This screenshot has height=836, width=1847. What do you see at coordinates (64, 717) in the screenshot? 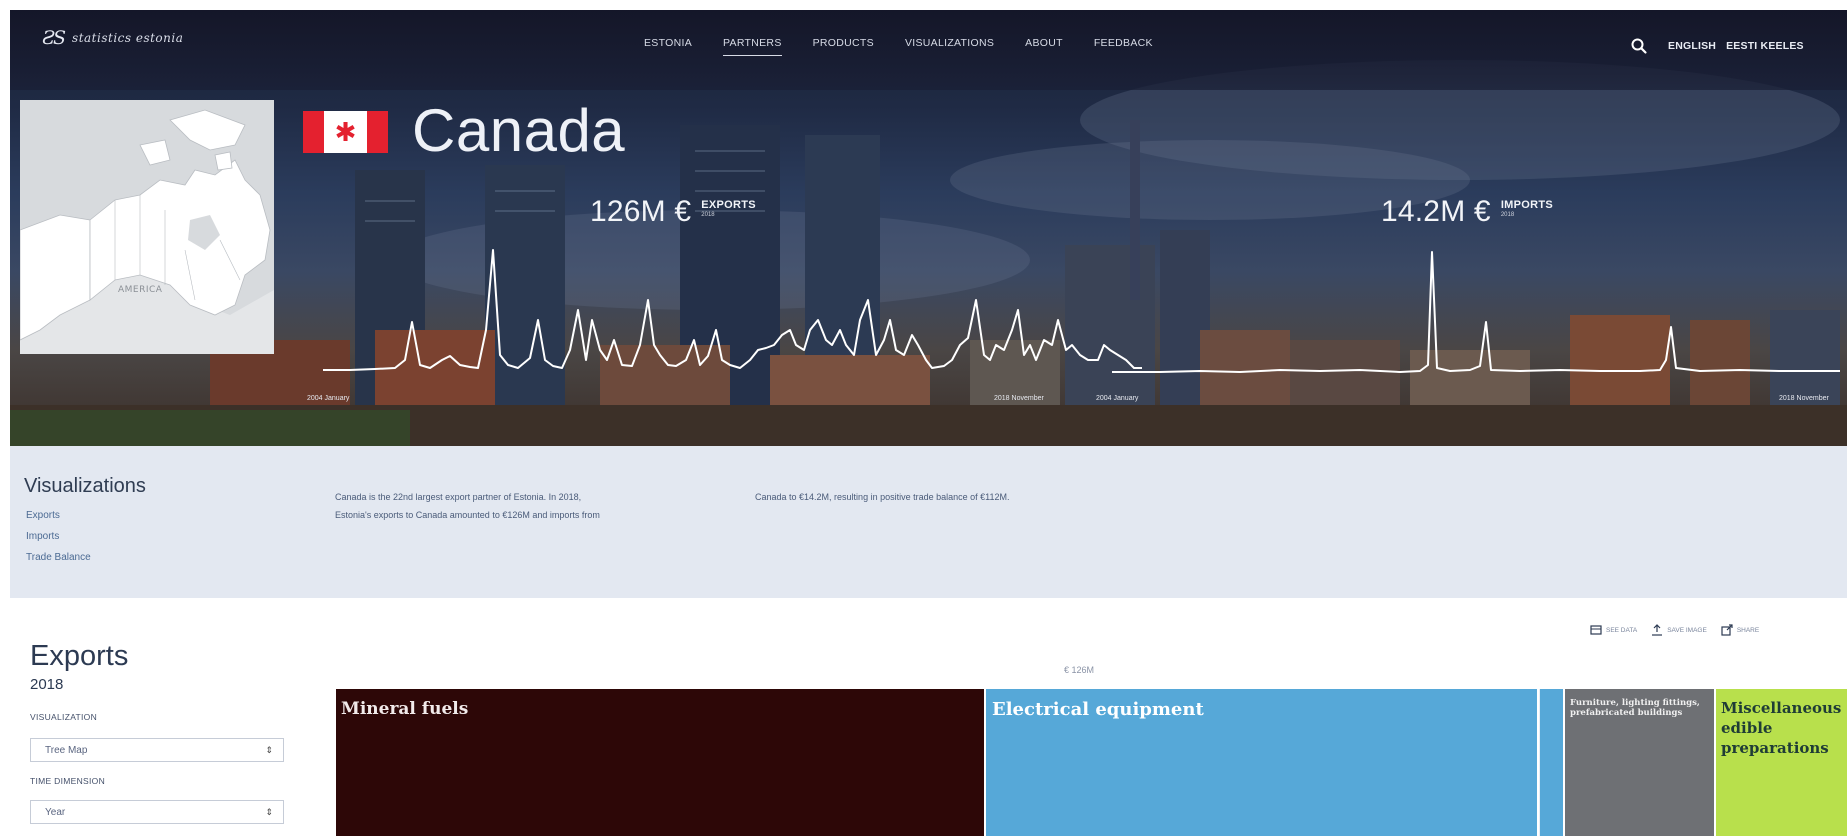
I see `visualization-label: VISUALIZATION` at bounding box center [64, 717].